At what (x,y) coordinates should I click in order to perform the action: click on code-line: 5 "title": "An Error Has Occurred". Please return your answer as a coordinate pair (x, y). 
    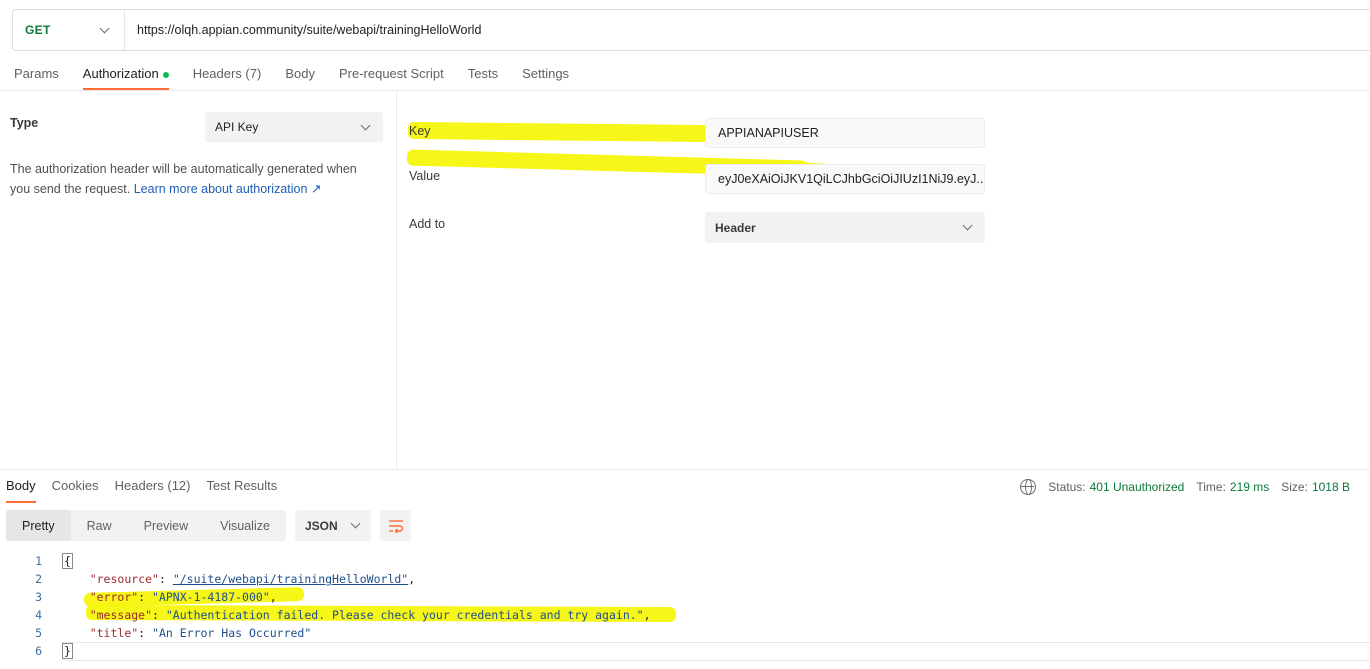
    Looking at the image, I should click on (685, 633).